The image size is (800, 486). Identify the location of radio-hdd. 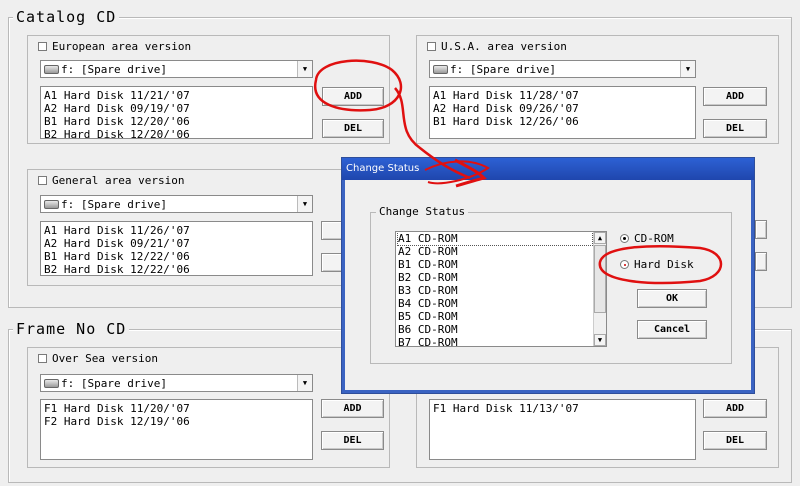
(624, 264).